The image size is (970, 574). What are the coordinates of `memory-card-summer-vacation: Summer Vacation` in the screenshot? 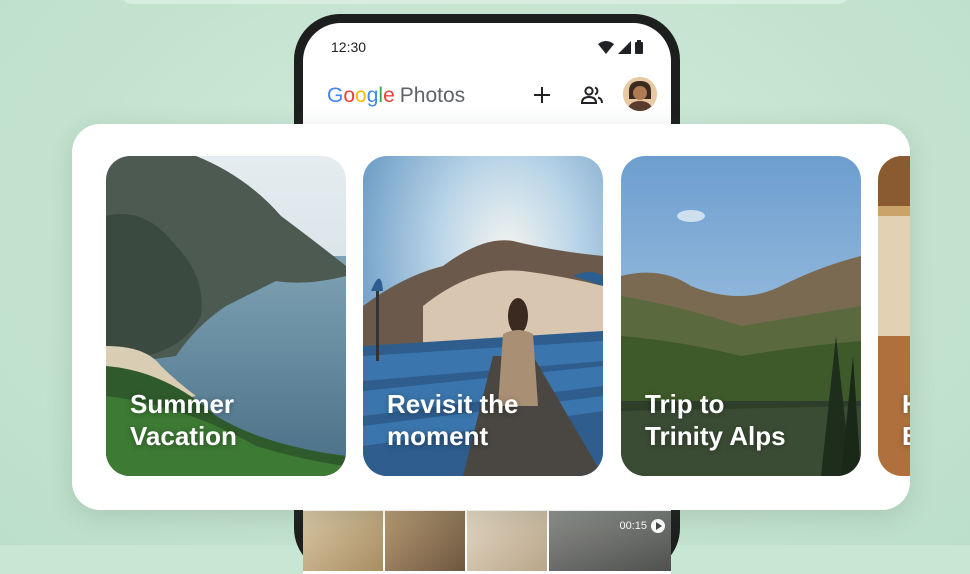 It's located at (226, 316).